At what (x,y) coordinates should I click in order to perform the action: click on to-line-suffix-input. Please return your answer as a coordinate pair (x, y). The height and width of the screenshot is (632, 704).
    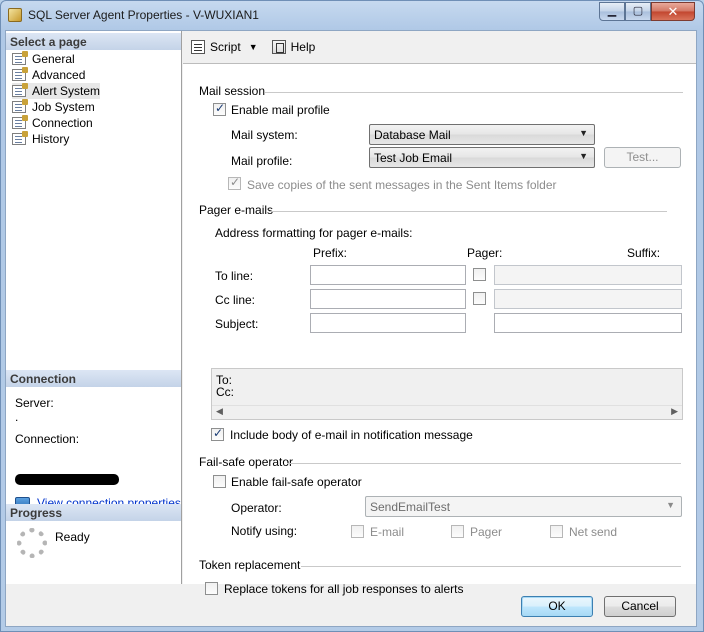
    Looking at the image, I should click on (588, 275).